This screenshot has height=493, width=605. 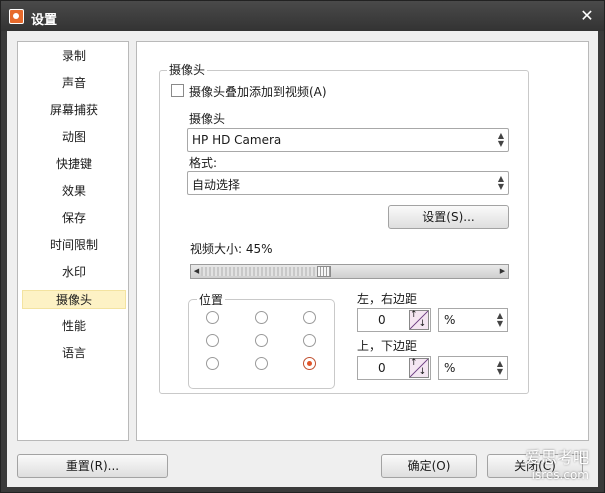 I want to click on position-radio-bottom-right, so click(x=309, y=363).